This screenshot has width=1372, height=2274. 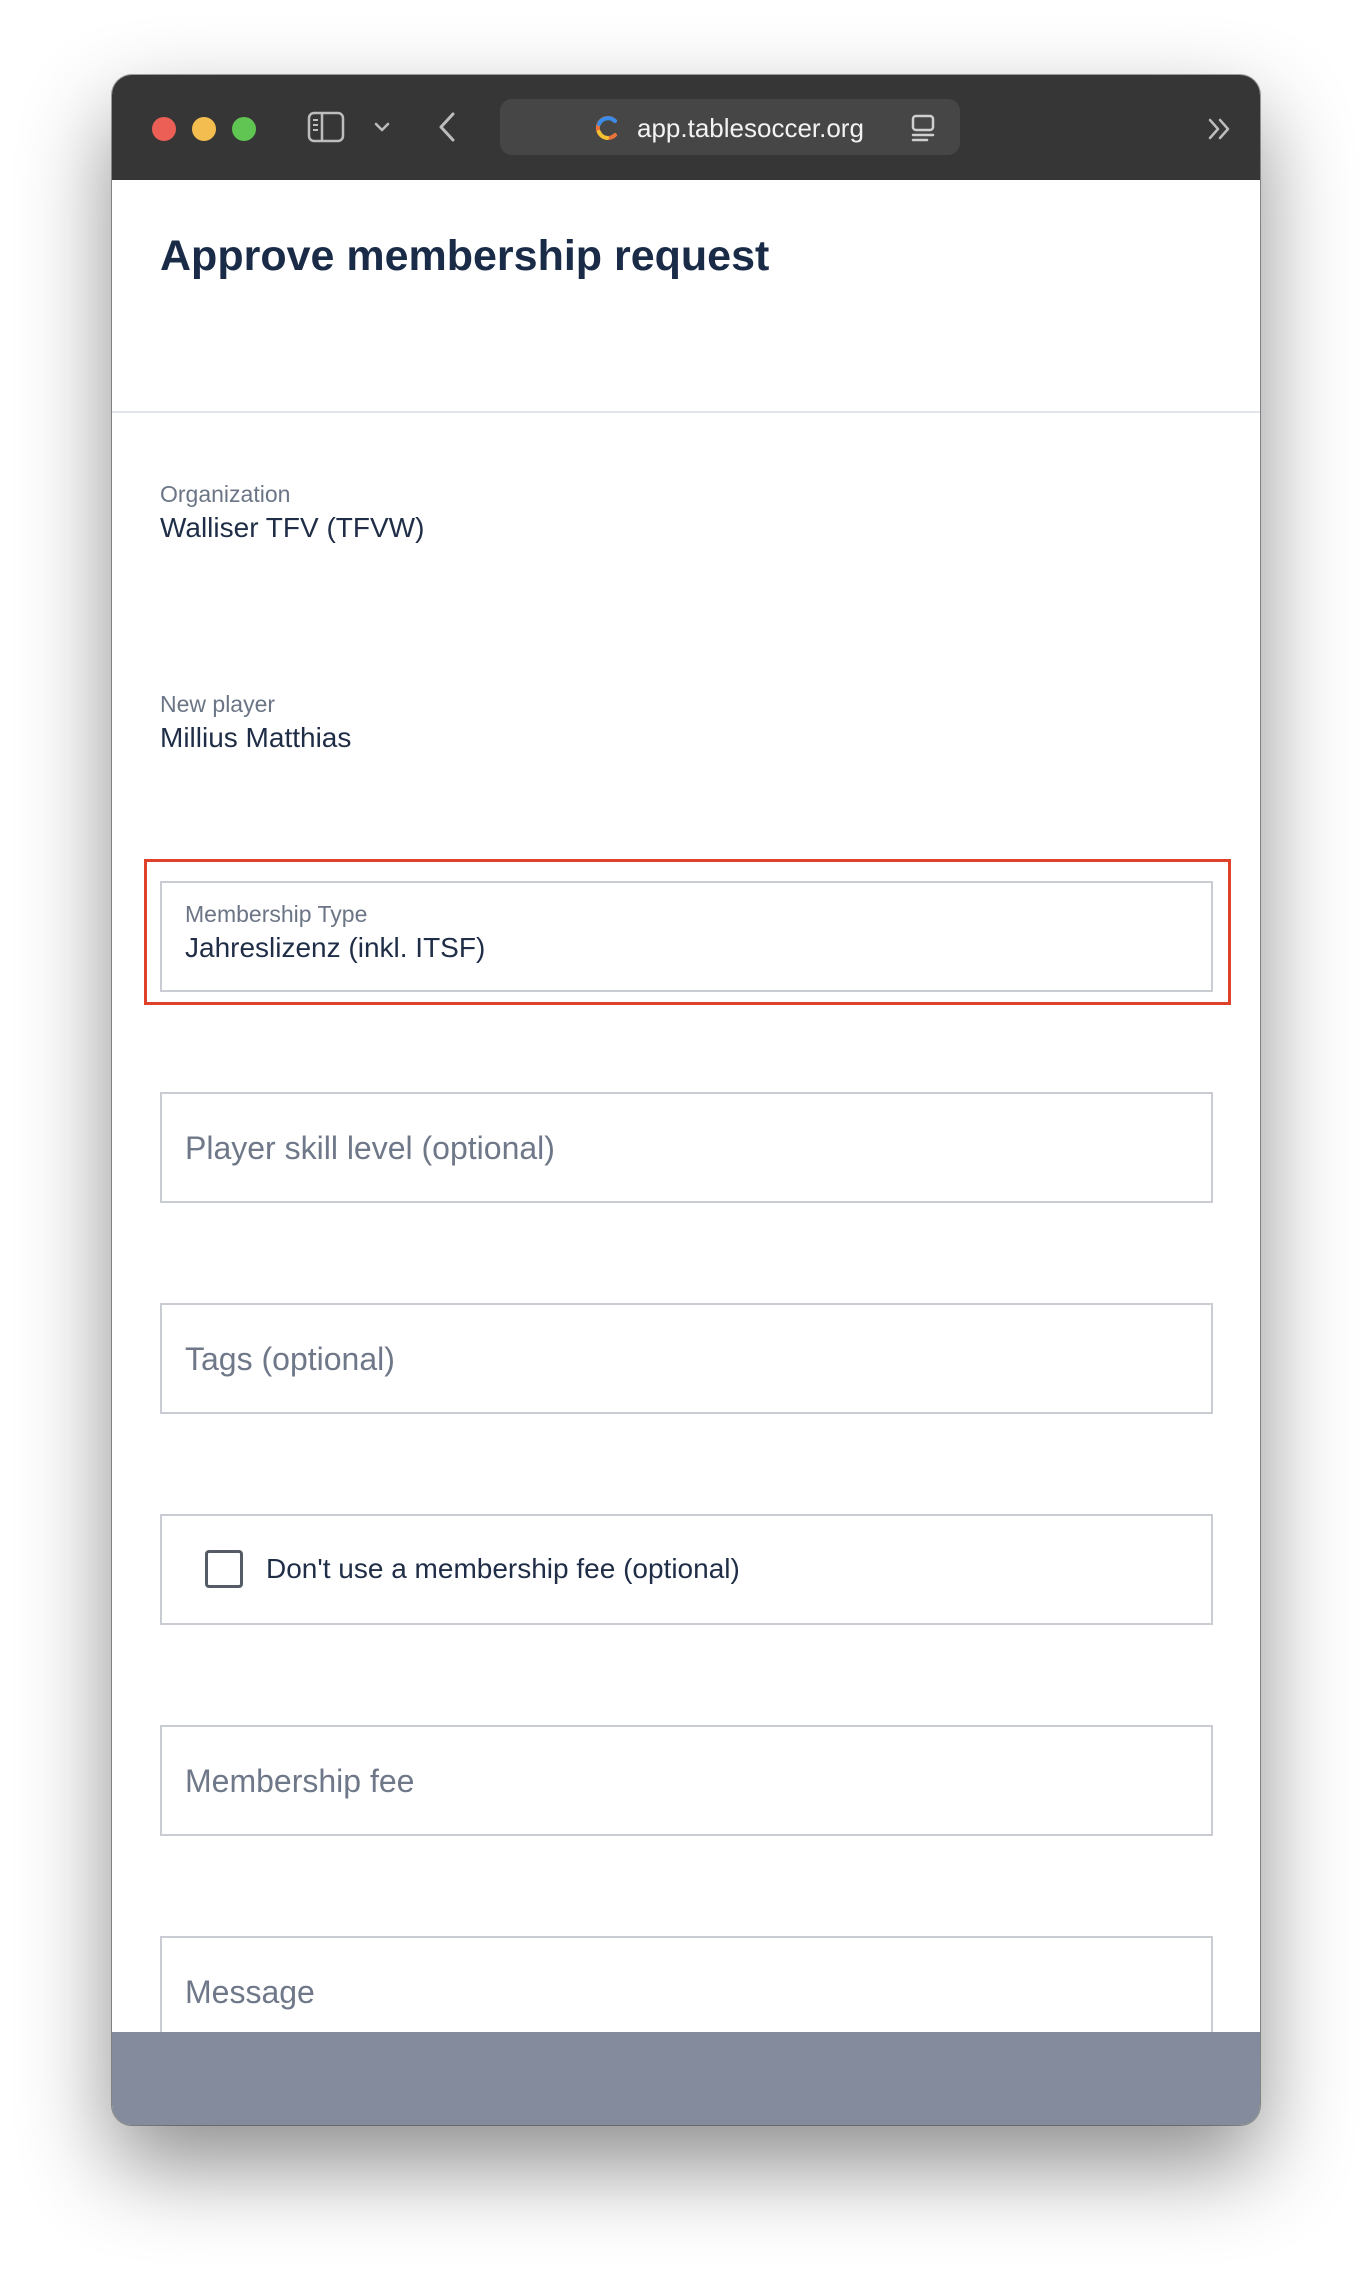 What do you see at coordinates (204, 129) in the screenshot?
I see `minimize-window-button` at bounding box center [204, 129].